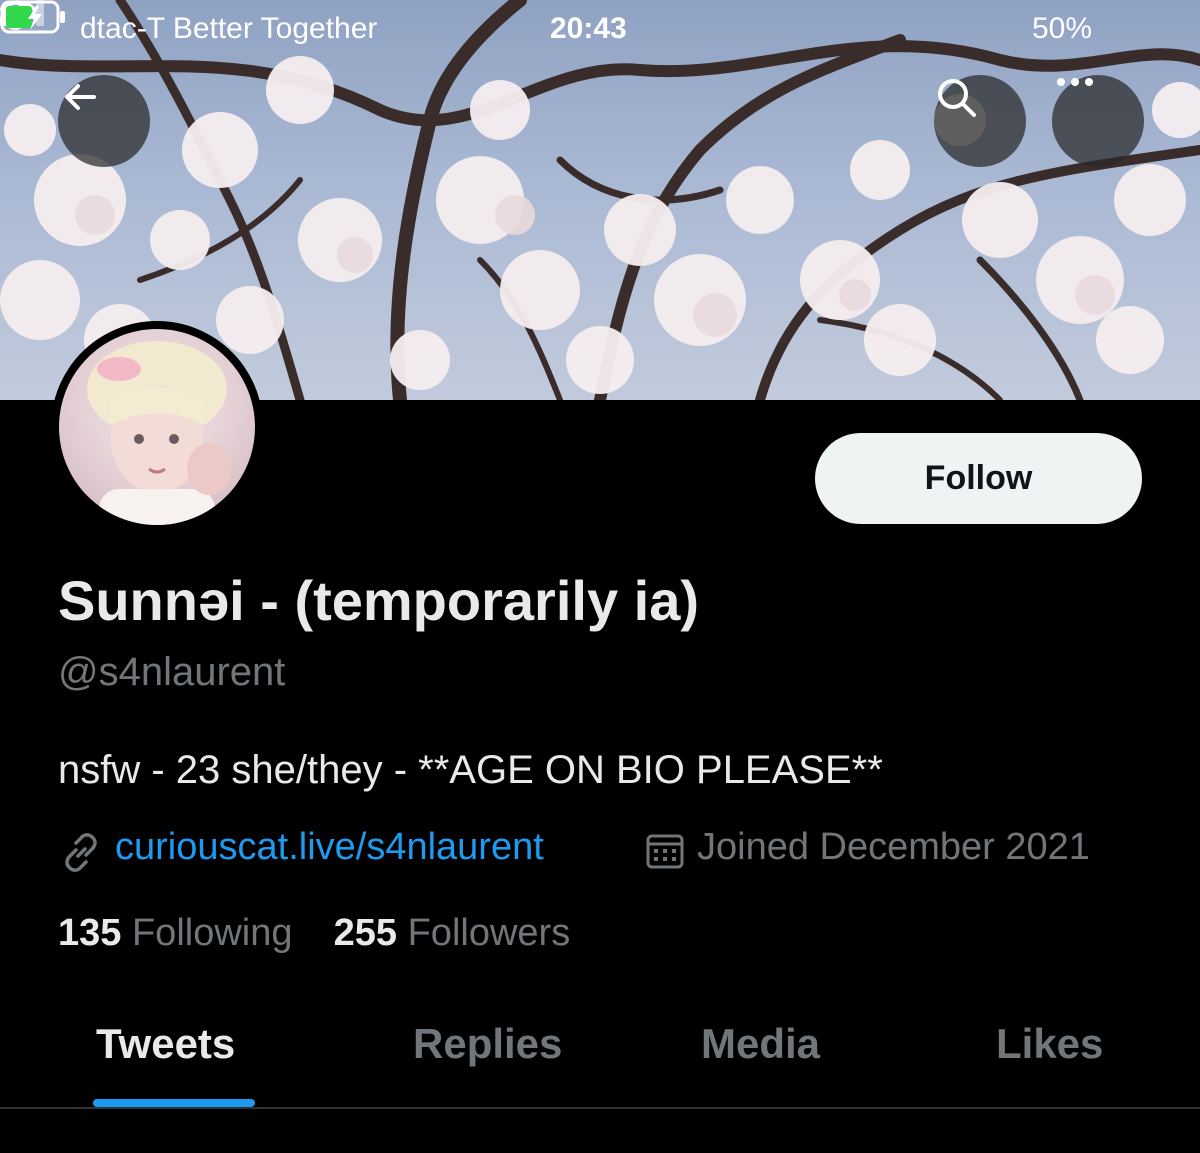 This screenshot has height=1153, width=1200. Describe the element at coordinates (81, 852) in the screenshot. I see `link-icon` at that location.